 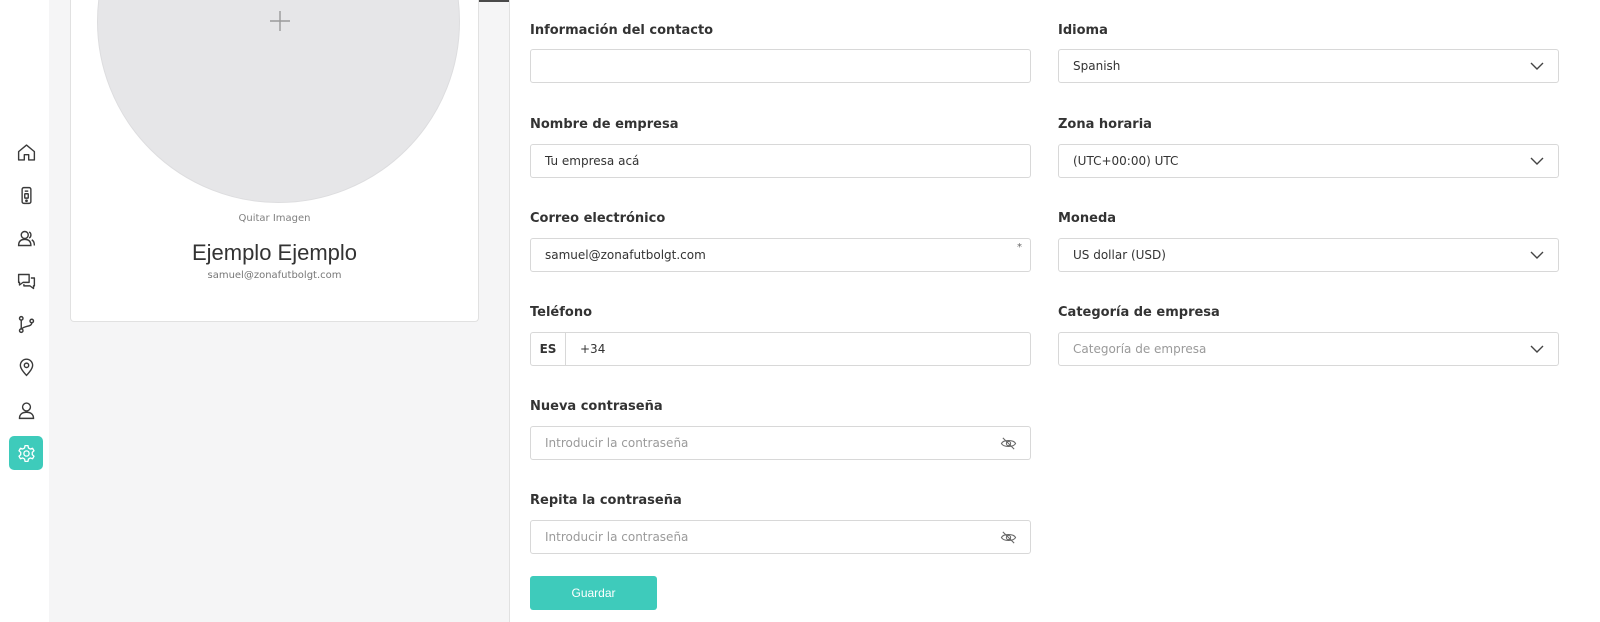 What do you see at coordinates (278, 101) in the screenshot?
I see `avatar` at bounding box center [278, 101].